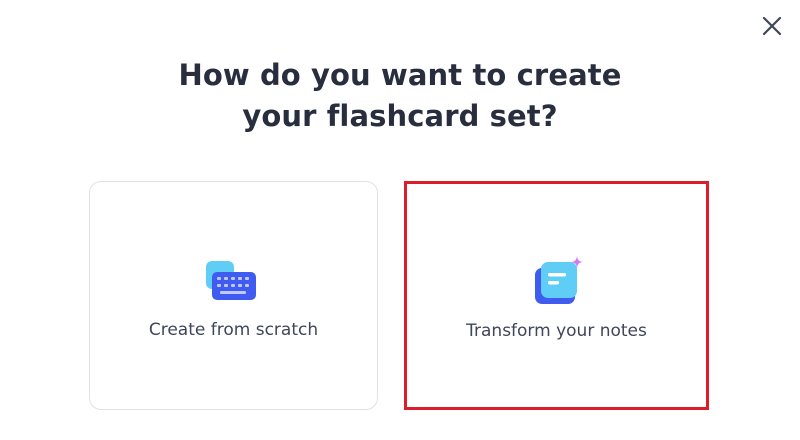 The image size is (800, 440). Describe the element at coordinates (400, 116) in the screenshot. I see `dialog-title-line-2: your flashcard set?` at that location.